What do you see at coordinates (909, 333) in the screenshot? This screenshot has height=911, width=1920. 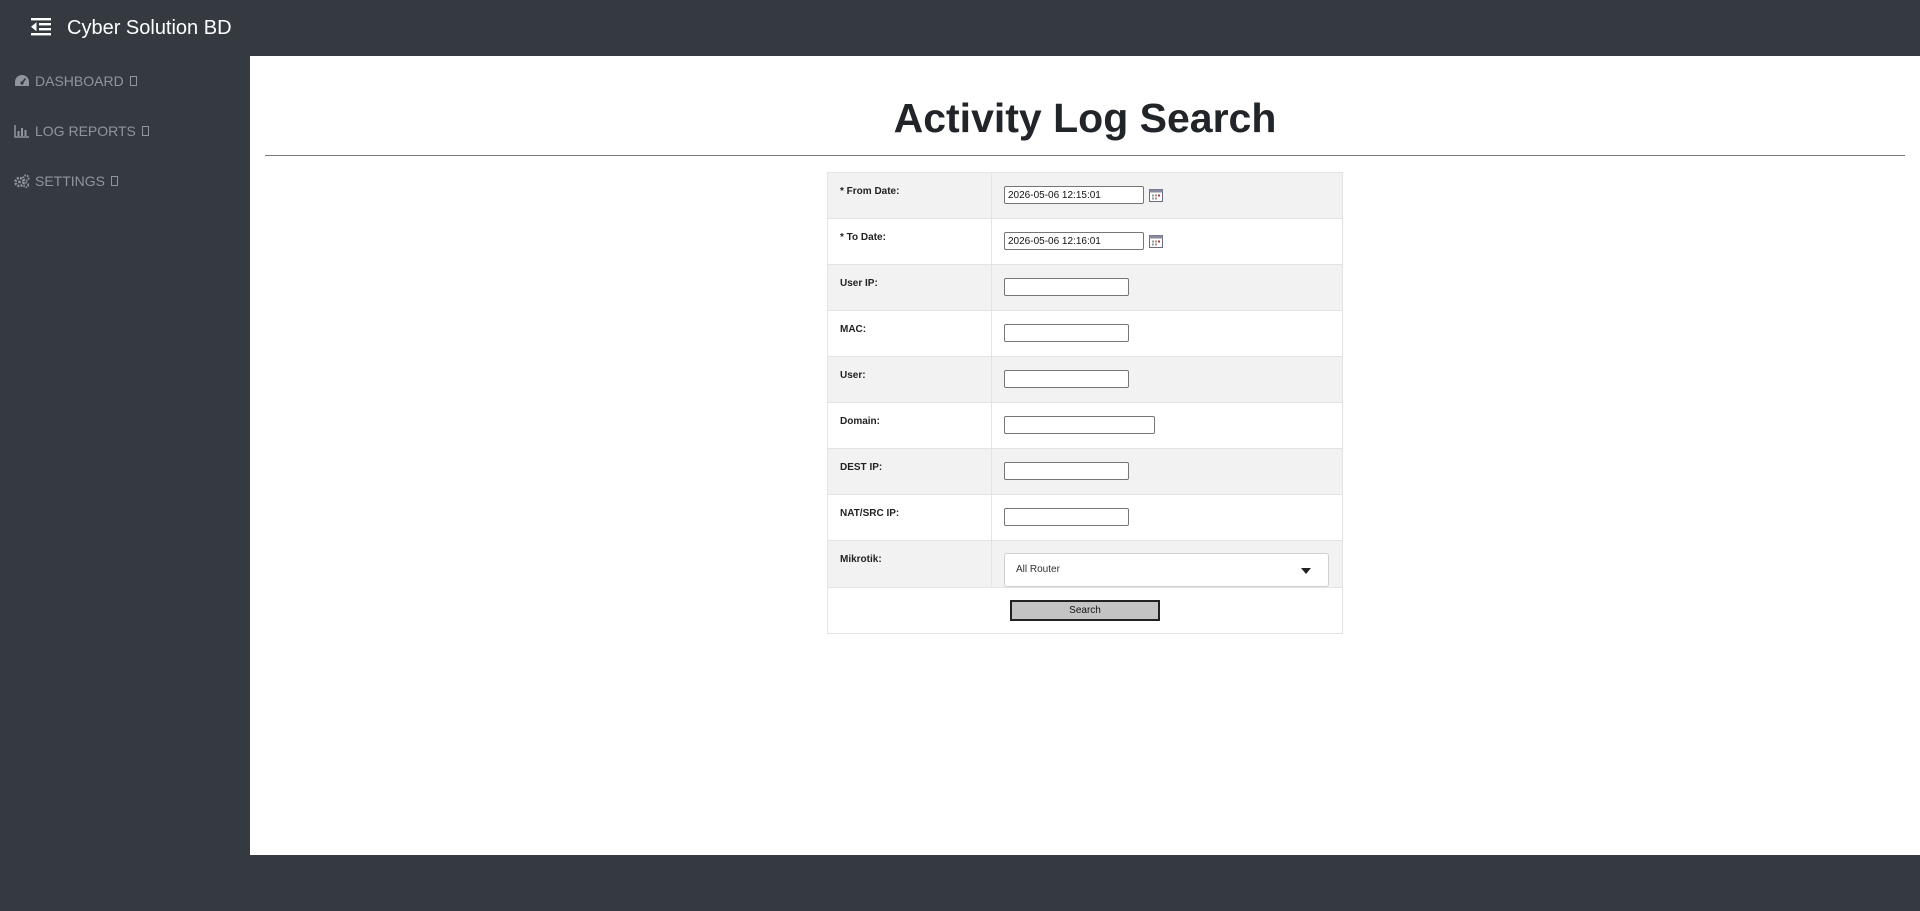 I see `mac-label: MAC:` at bounding box center [909, 333].